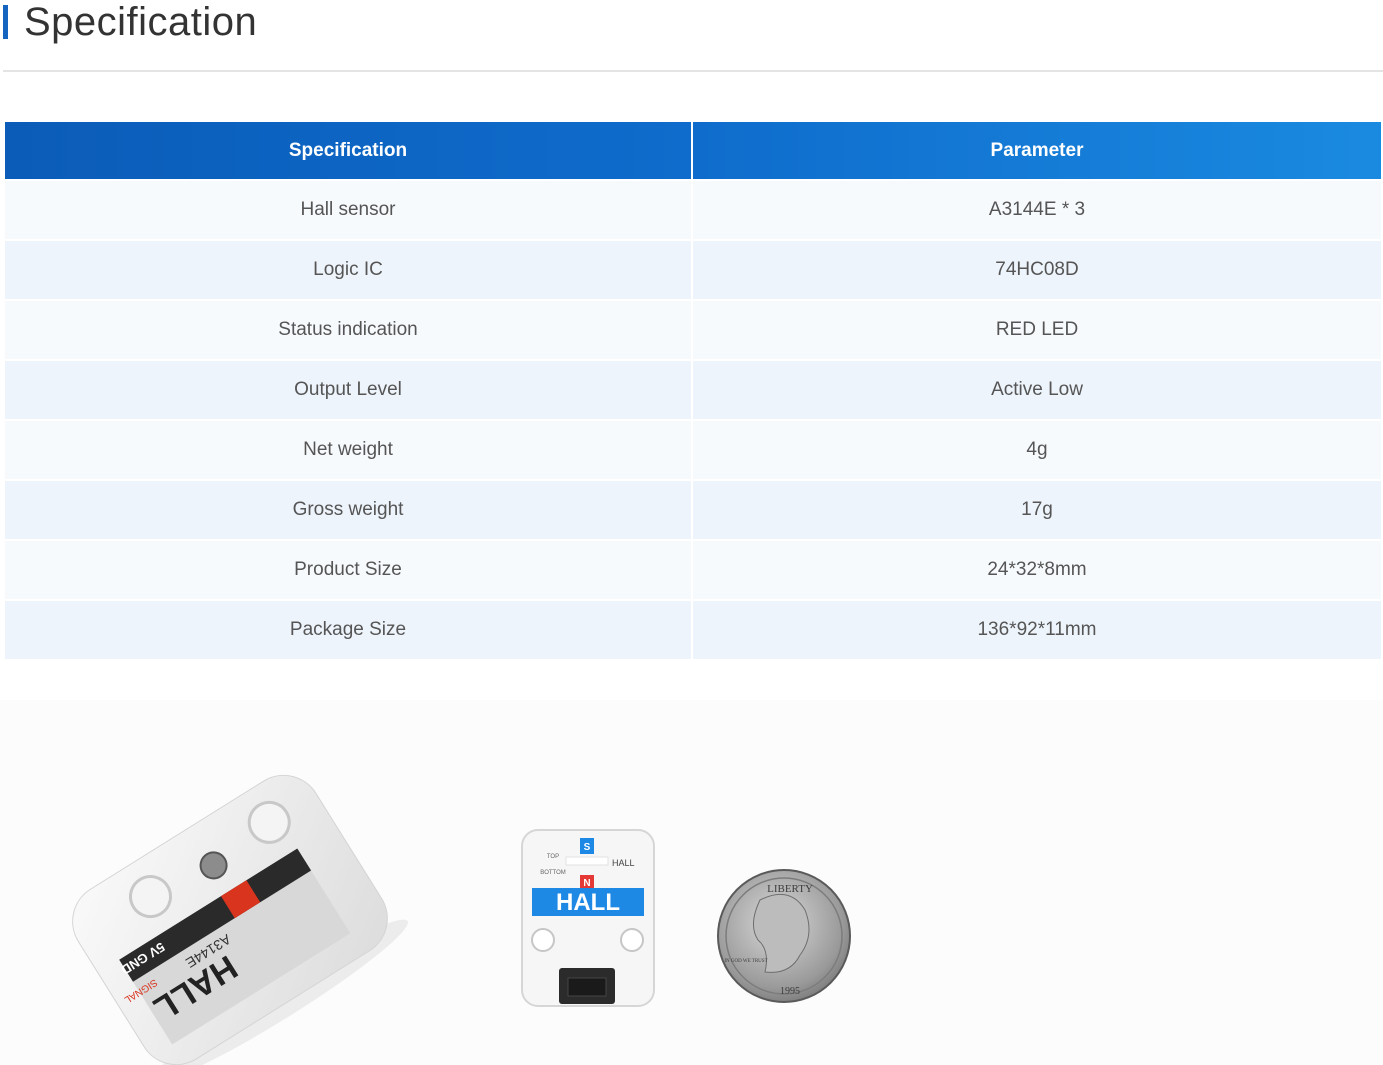  What do you see at coordinates (1037, 449) in the screenshot?
I see `spec-value: 4g` at bounding box center [1037, 449].